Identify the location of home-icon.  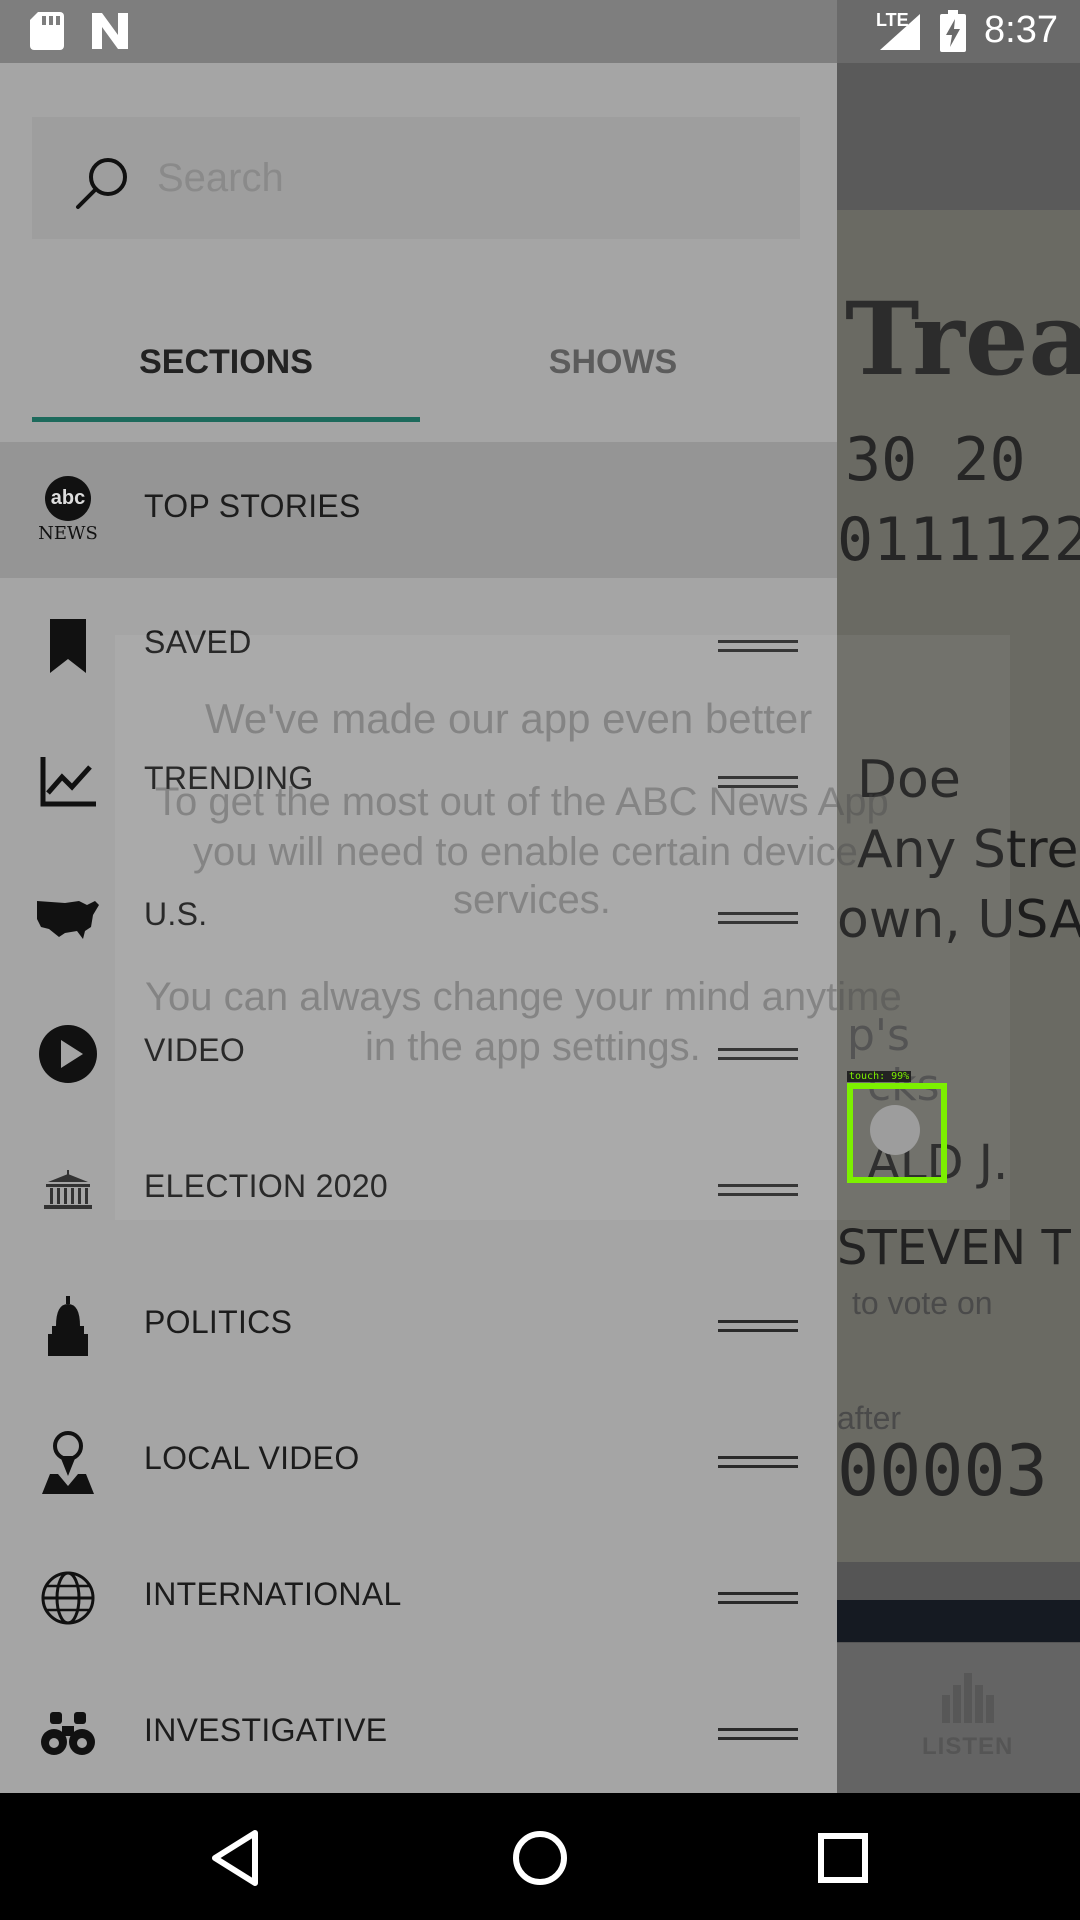
(540, 1858).